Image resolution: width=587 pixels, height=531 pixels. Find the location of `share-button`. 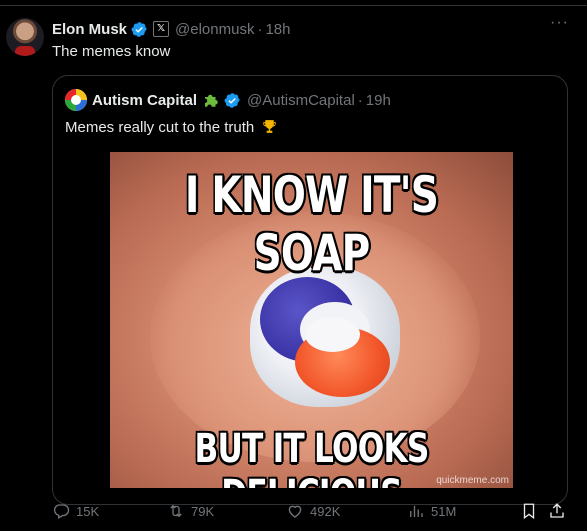

share-button is located at coordinates (560, 511).